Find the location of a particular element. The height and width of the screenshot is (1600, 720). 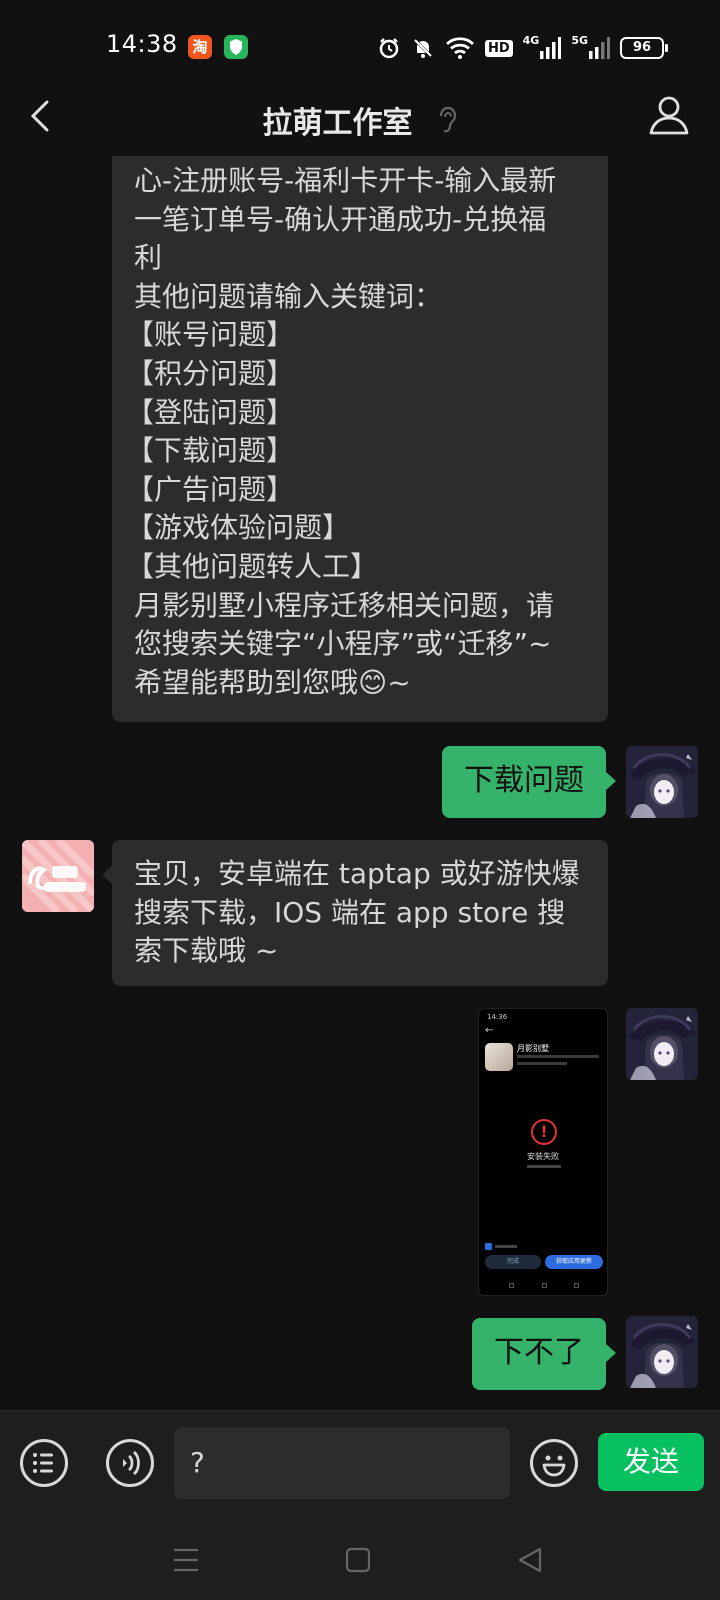

thumbnail-status-bar: 14:36 is located at coordinates (497, 1017).